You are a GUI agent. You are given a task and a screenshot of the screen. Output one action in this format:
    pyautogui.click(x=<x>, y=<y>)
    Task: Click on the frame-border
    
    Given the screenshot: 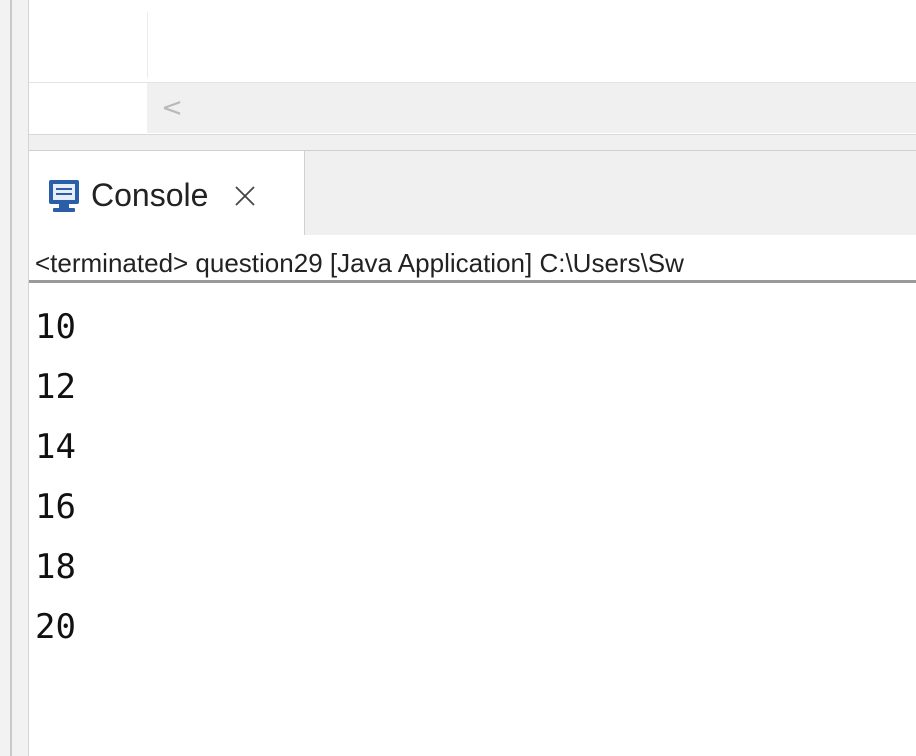 What is the action you would take?
    pyautogui.click(x=11, y=378)
    